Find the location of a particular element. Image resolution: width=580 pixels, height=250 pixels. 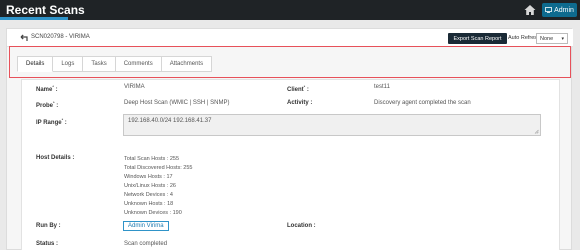

location-label: Location : is located at coordinates (301, 226).